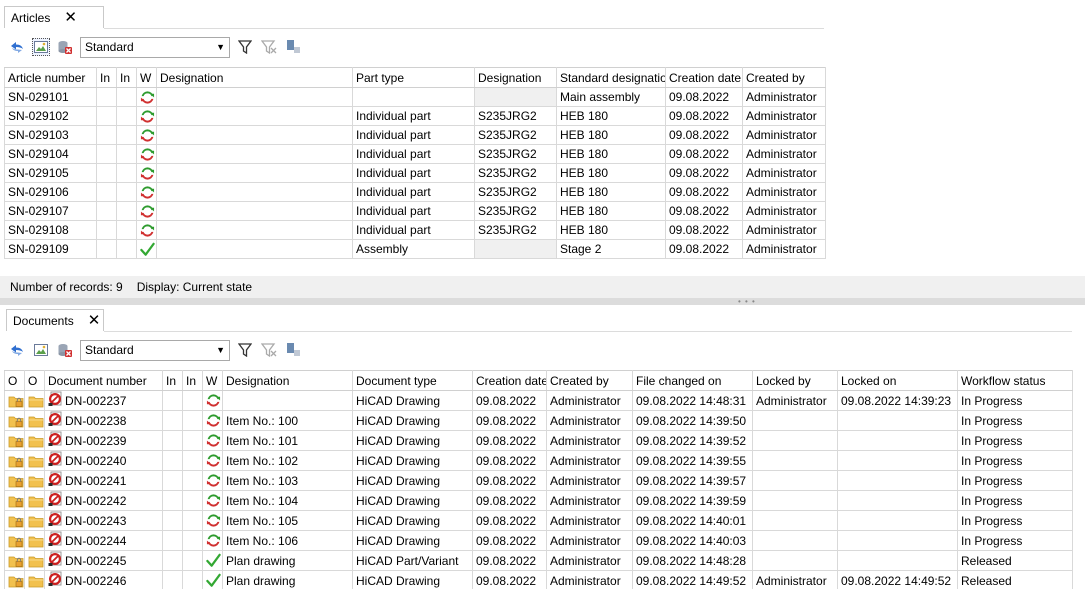 The image size is (1085, 589). What do you see at coordinates (692, 440) in the screenshot?
I see `cell-file-changed-on: 09.08.2022 14:39:52` at bounding box center [692, 440].